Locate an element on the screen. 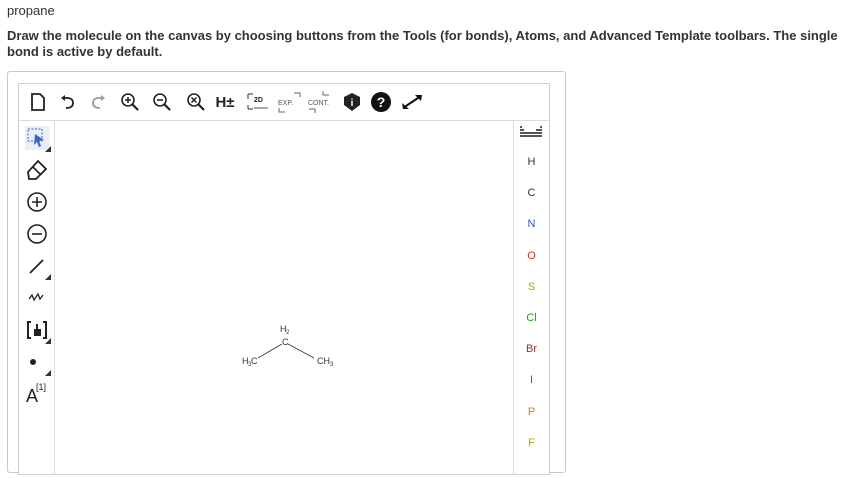 The width and height of the screenshot is (850, 478). atom-button-o: O is located at coordinates (531, 256).